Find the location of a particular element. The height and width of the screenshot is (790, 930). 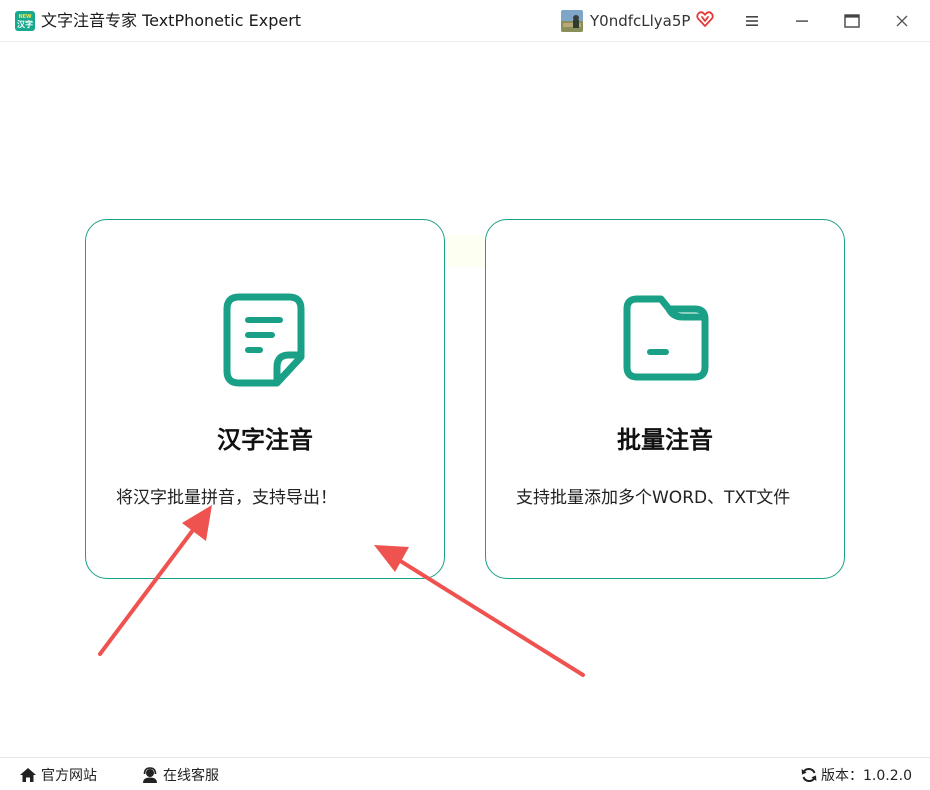

refresh-icon is located at coordinates (809, 775).